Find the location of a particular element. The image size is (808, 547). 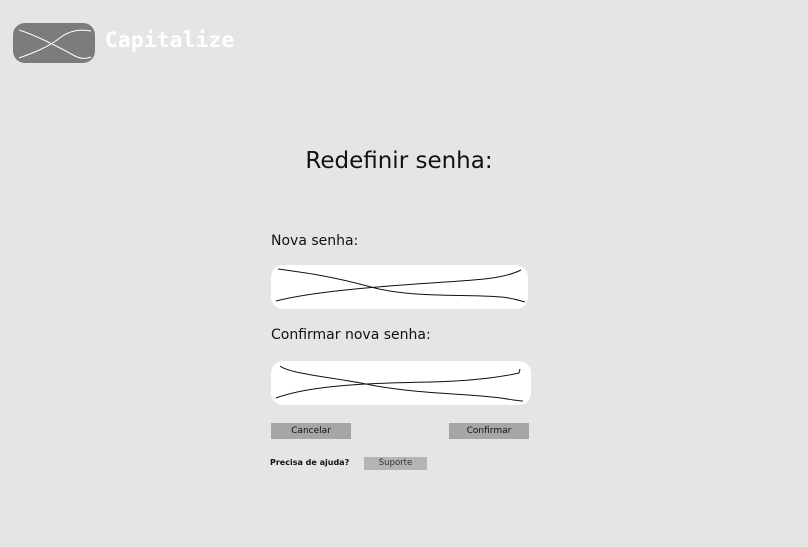

page-title: Redefinir senha: is located at coordinates (399, 161).